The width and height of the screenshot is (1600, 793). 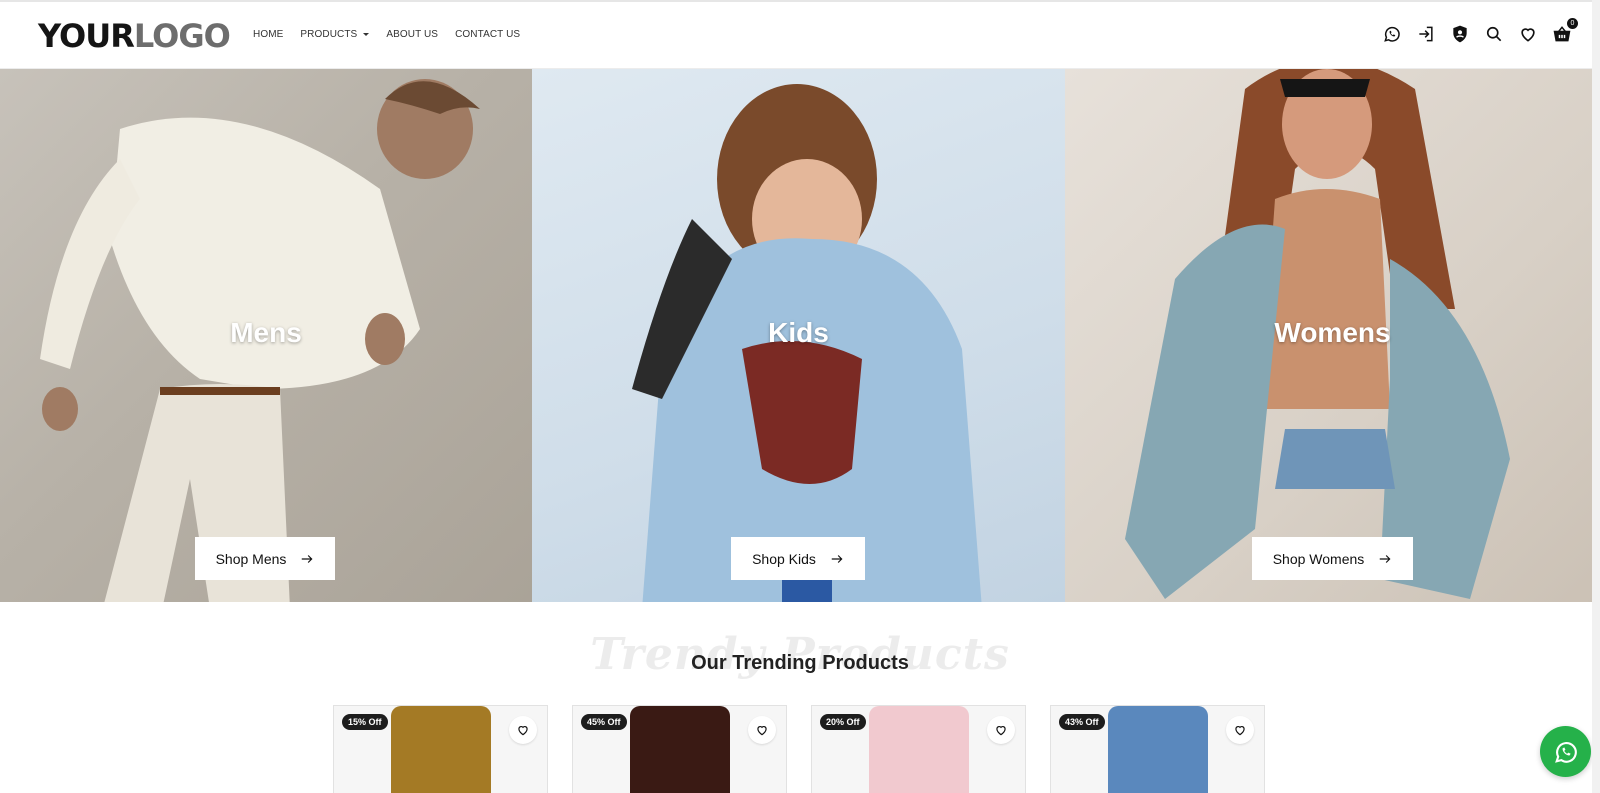 I want to click on product-card: 15% Off, so click(x=440, y=749).